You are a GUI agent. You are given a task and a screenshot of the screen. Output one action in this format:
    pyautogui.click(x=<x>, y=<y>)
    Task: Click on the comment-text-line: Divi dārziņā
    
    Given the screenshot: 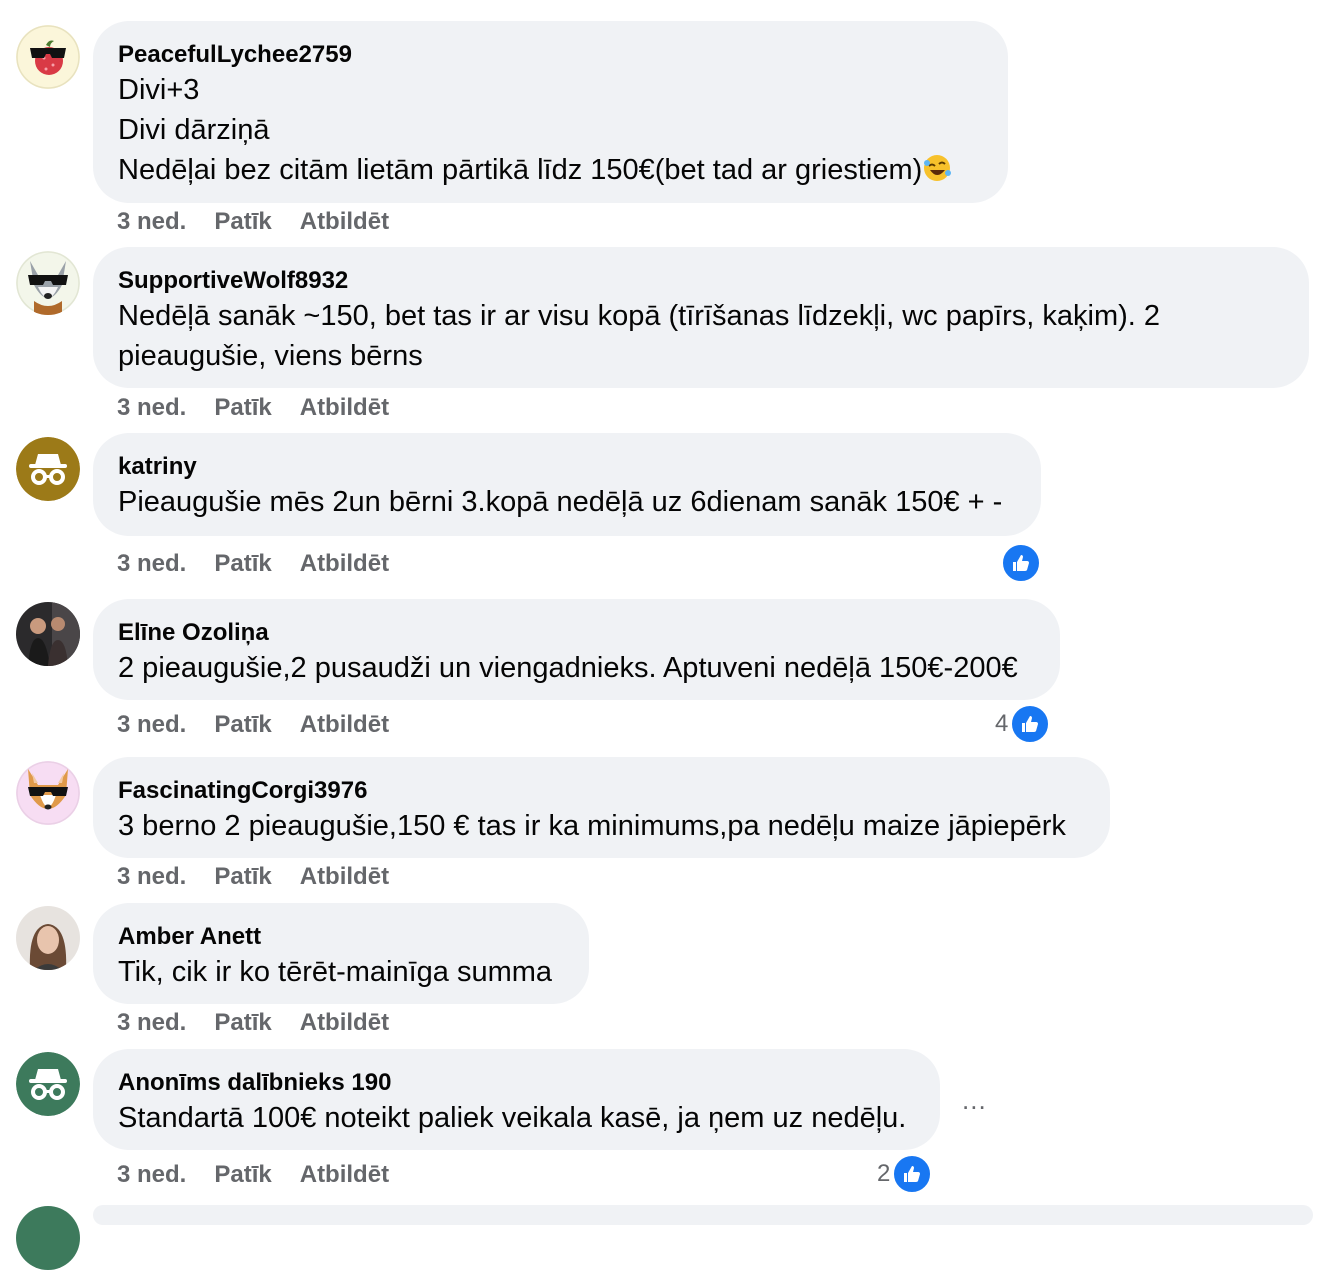 What is the action you would take?
    pyautogui.click(x=194, y=130)
    